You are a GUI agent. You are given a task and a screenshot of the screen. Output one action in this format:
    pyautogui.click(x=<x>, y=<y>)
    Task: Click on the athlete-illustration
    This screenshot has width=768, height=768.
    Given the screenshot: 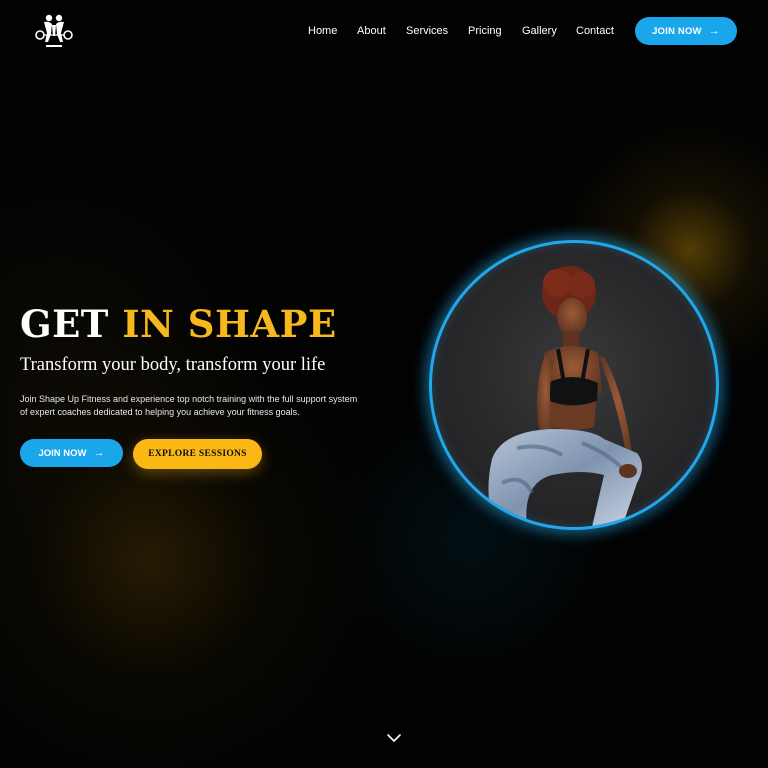 What is the action you would take?
    pyautogui.click(x=565, y=396)
    